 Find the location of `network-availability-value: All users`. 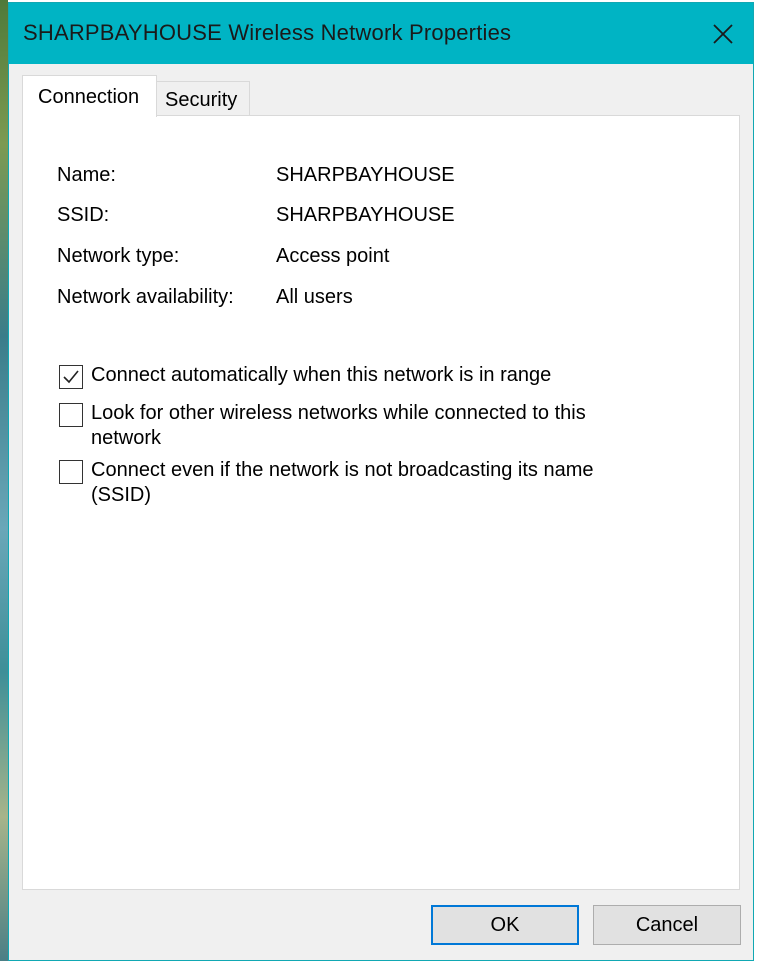

network-availability-value: All users is located at coordinates (314, 297).